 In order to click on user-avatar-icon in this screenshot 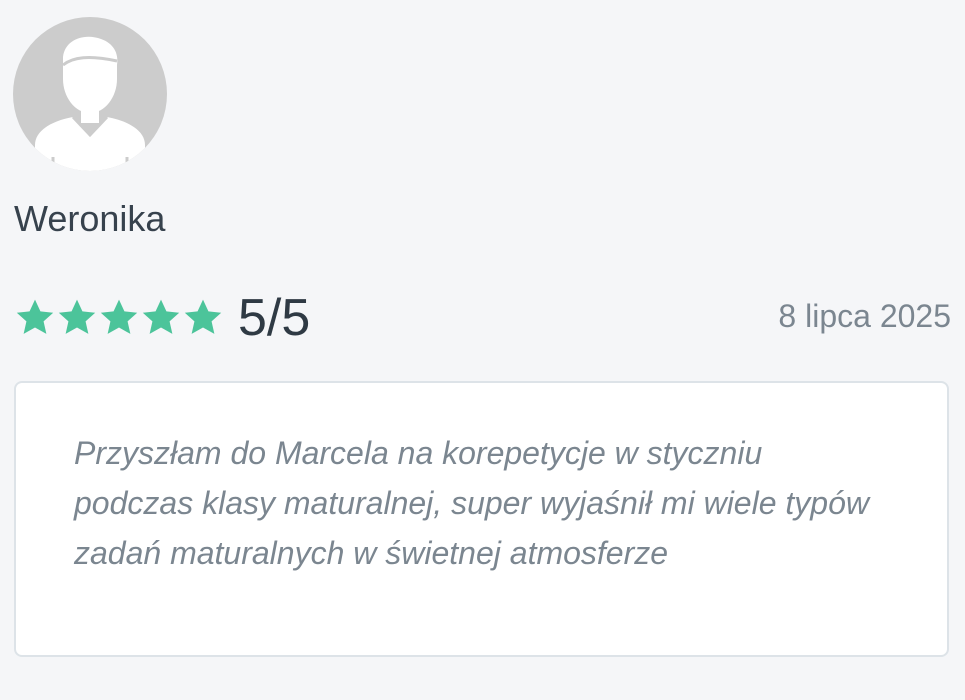, I will do `click(90, 103)`.